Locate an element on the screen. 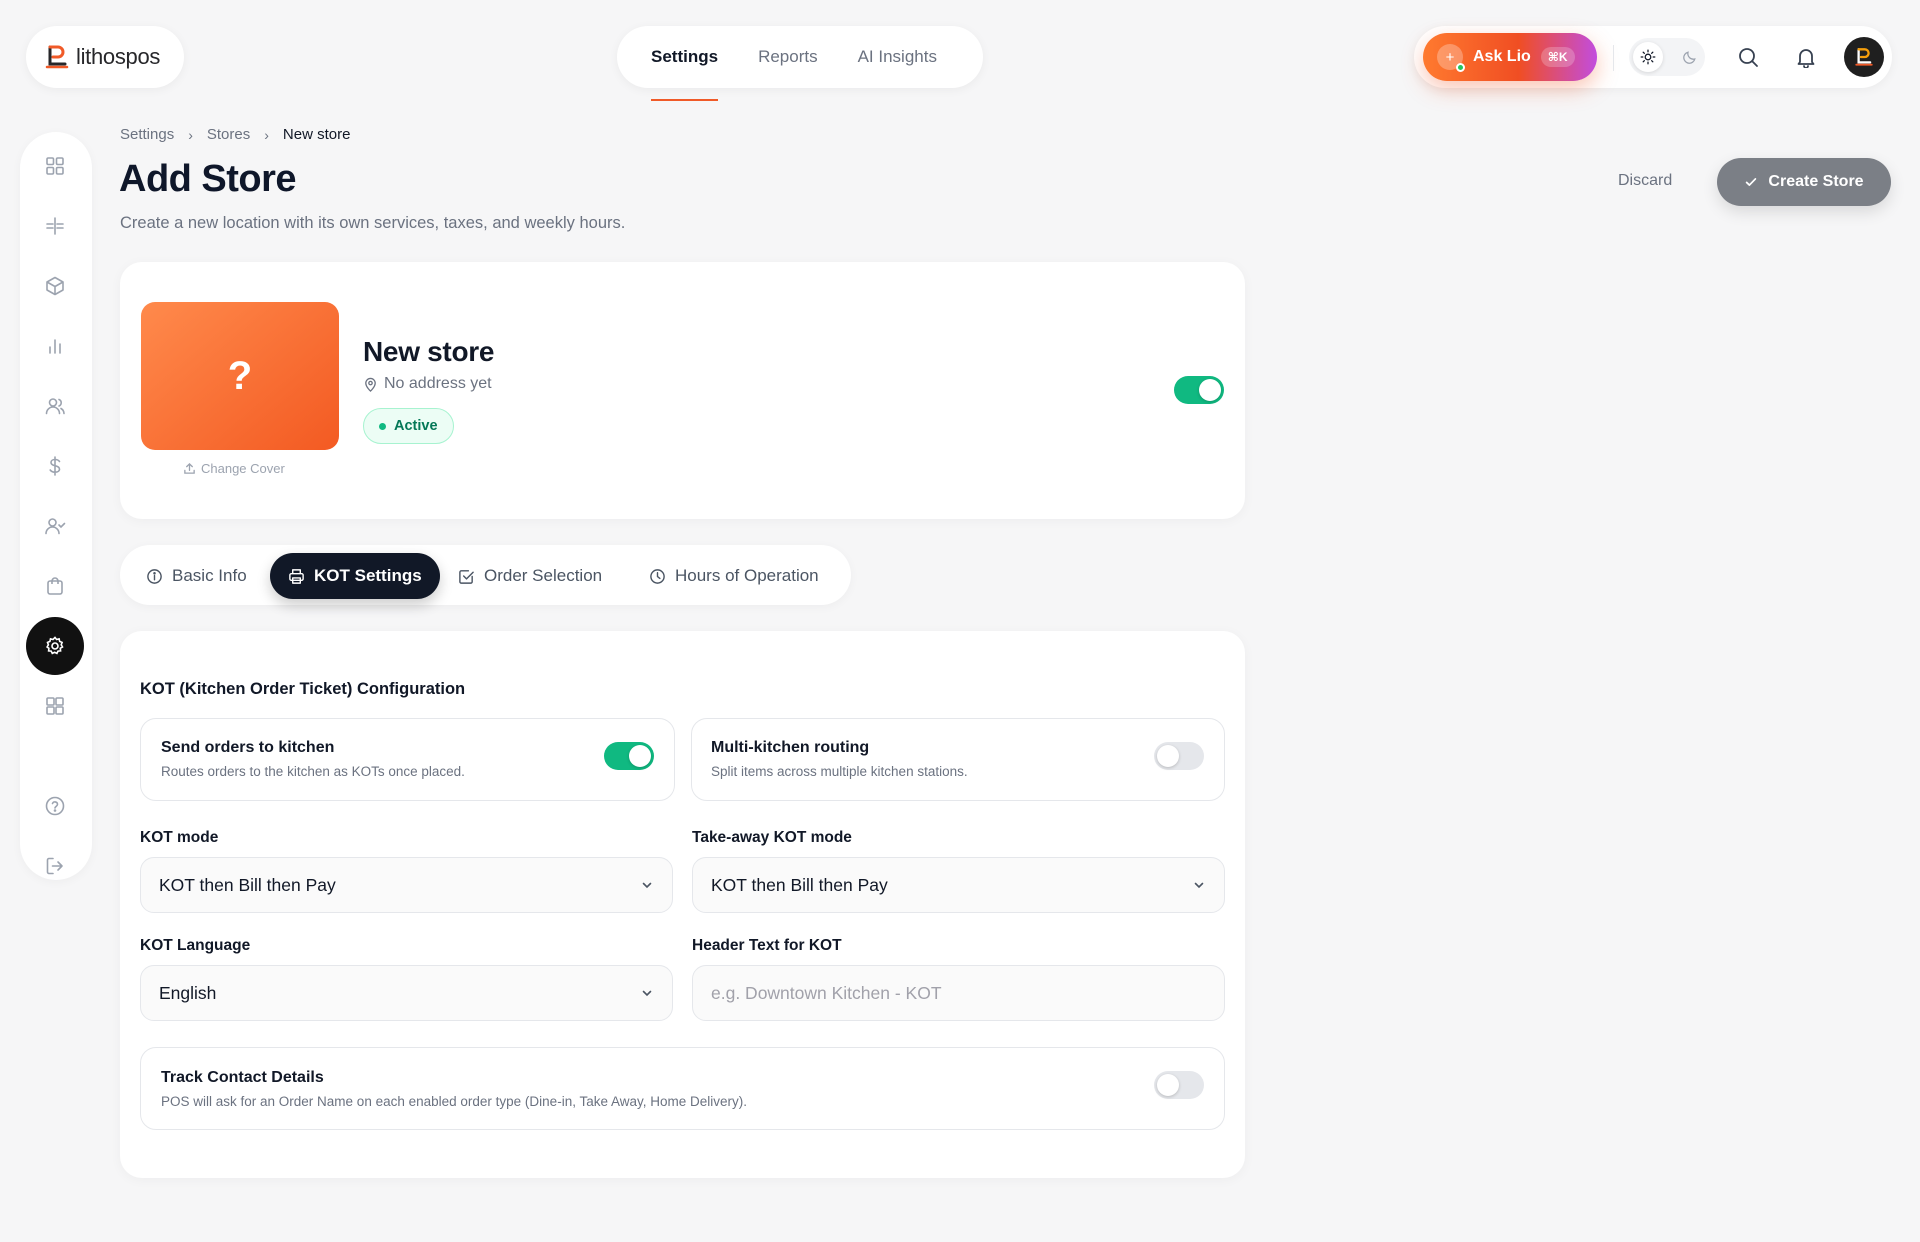  sidebar-item-dashboard is located at coordinates (55, 166).